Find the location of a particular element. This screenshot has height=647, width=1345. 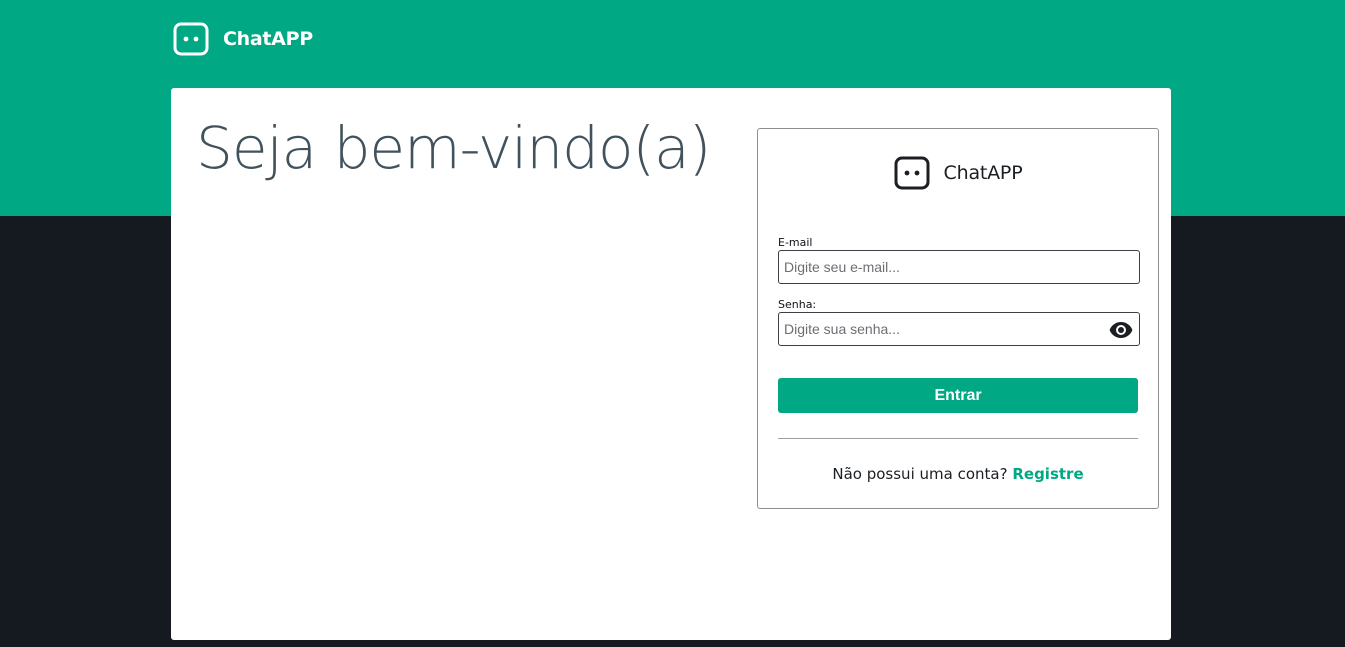

login-brand: ChatAPP is located at coordinates (958, 173).